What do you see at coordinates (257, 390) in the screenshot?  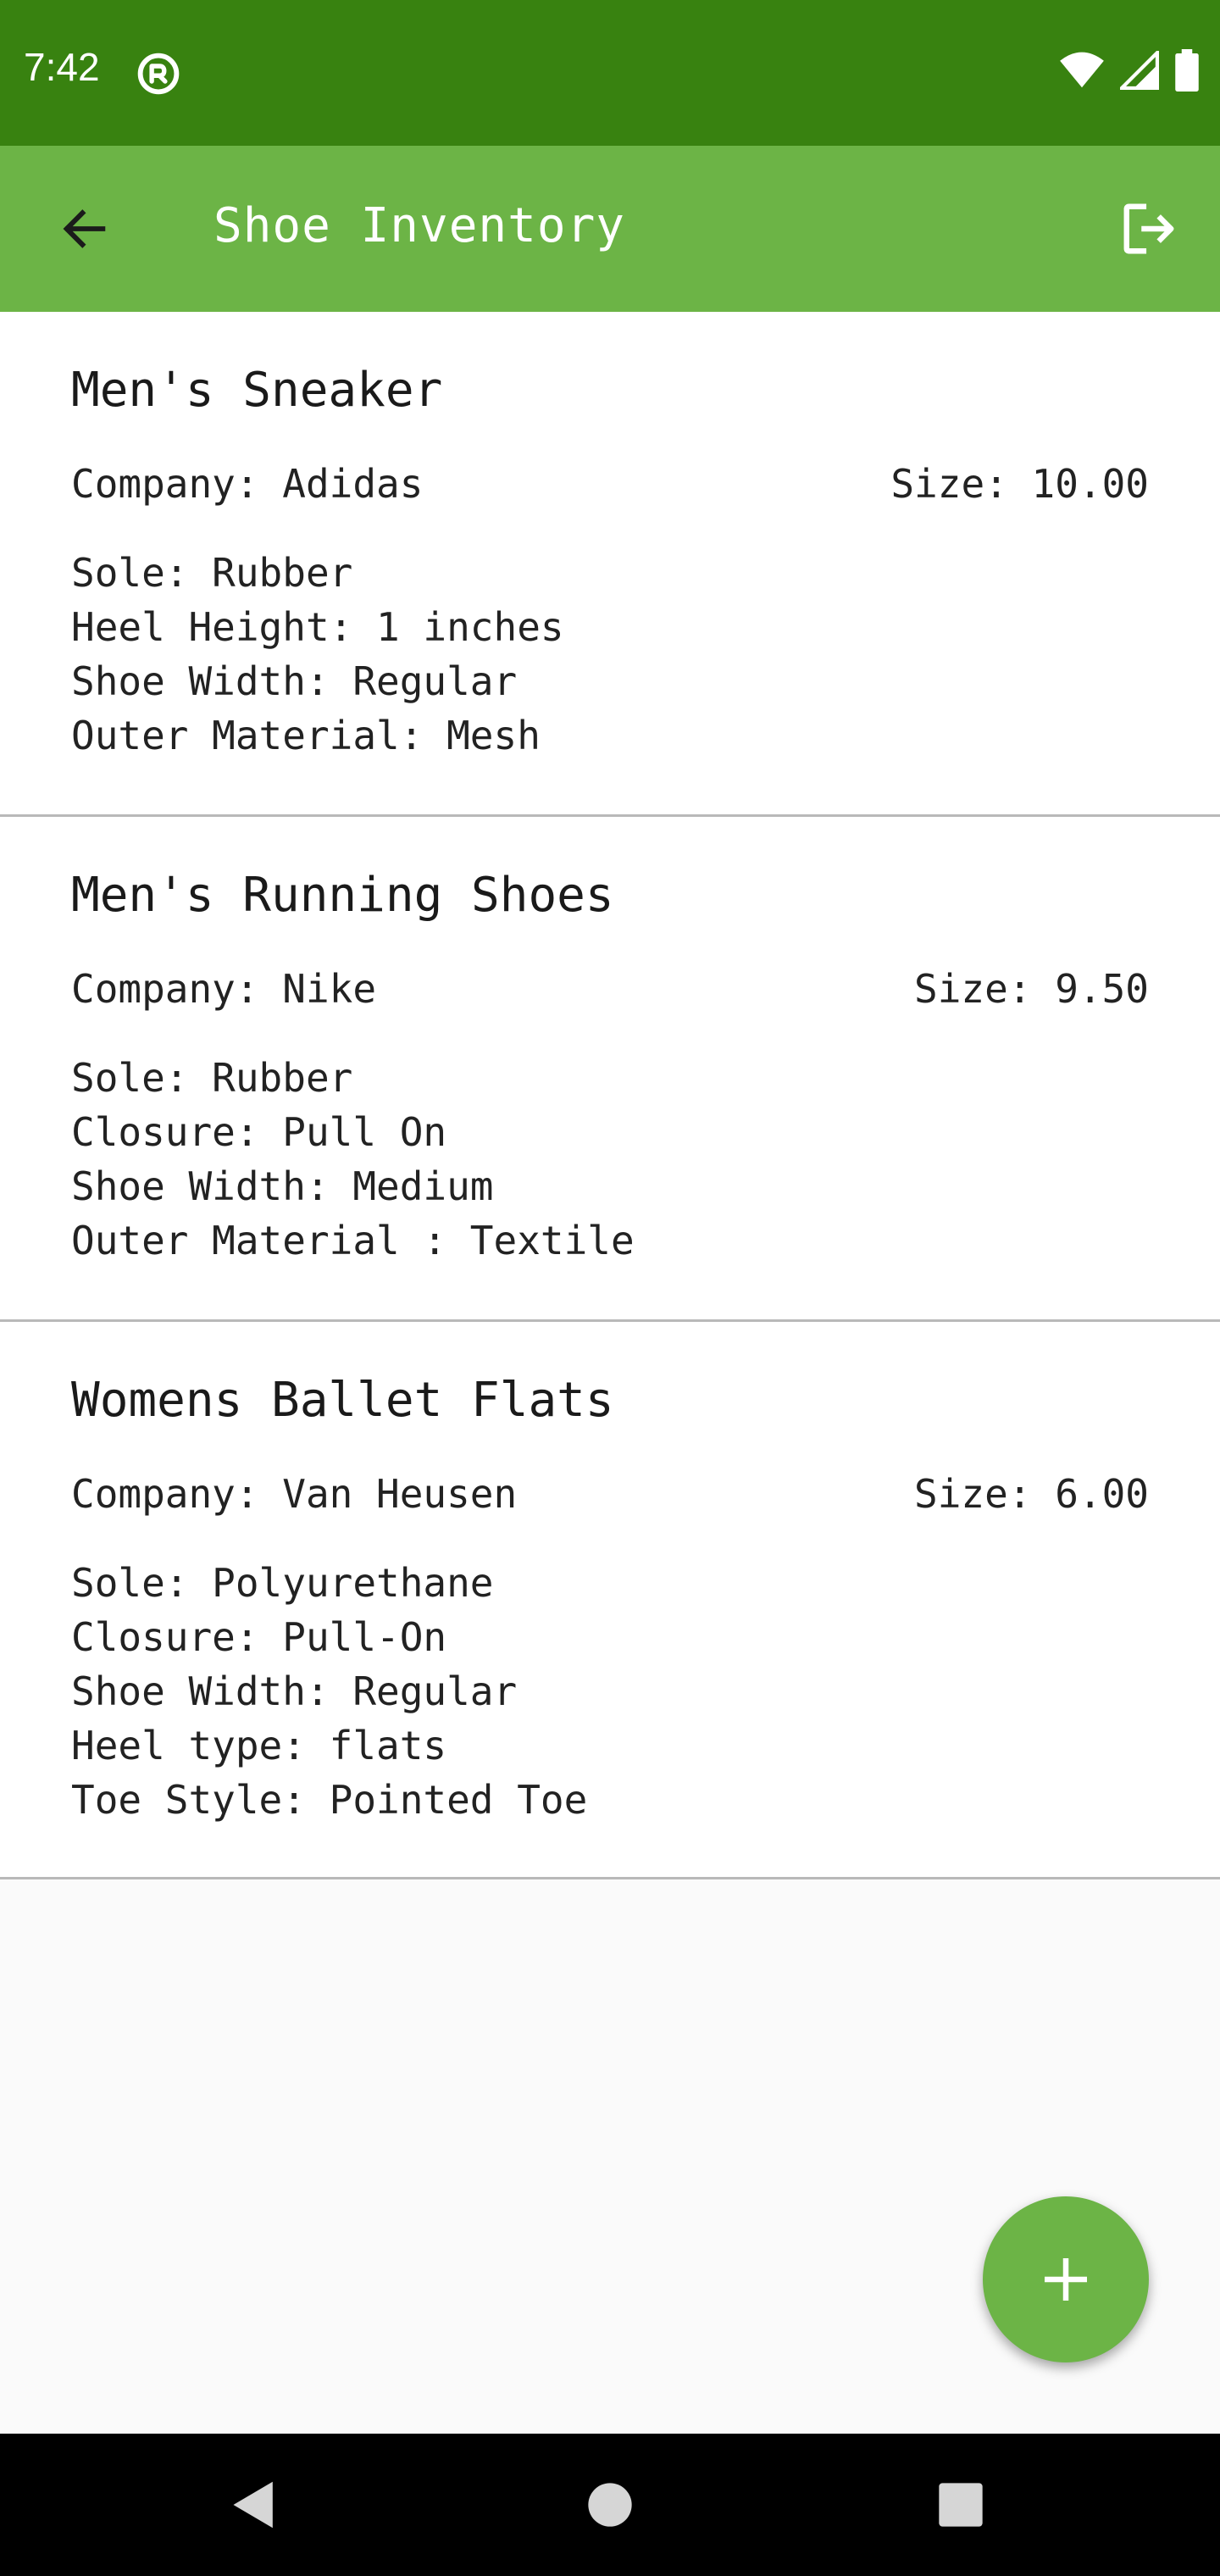 I see `shoe-name: Men's Sneaker` at bounding box center [257, 390].